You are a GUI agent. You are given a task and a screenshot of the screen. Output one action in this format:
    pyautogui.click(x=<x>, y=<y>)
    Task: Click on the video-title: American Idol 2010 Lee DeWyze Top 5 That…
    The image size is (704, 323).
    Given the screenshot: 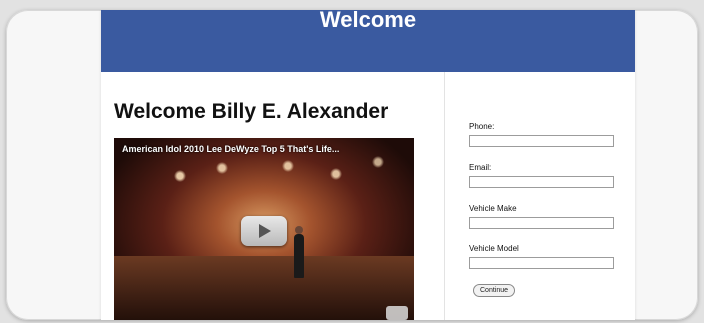 What is the action you would take?
    pyautogui.click(x=230, y=149)
    